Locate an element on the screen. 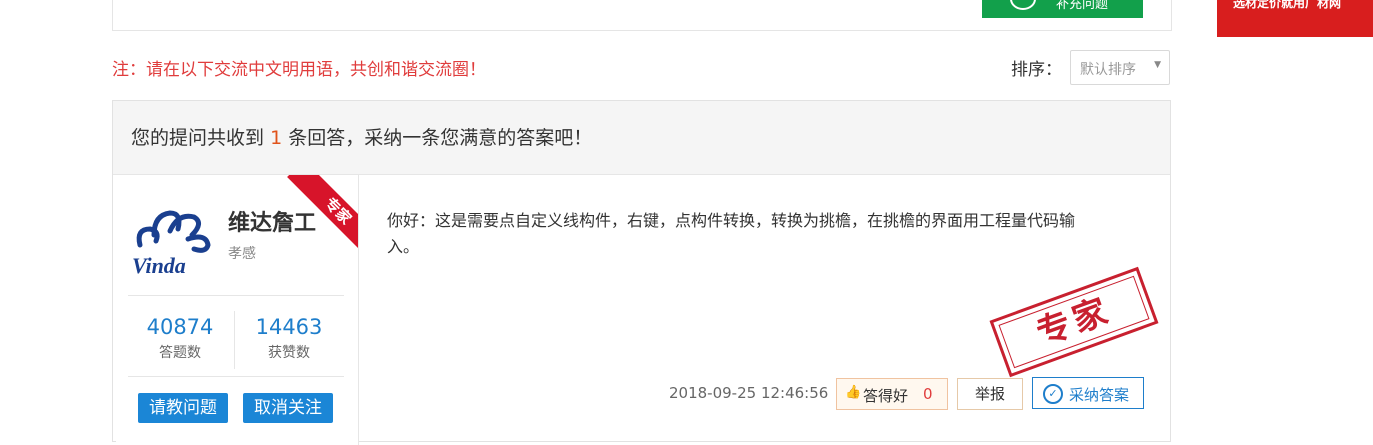 This screenshot has height=445, width=1373. ask-question-button: 请教问题 is located at coordinates (183, 408).